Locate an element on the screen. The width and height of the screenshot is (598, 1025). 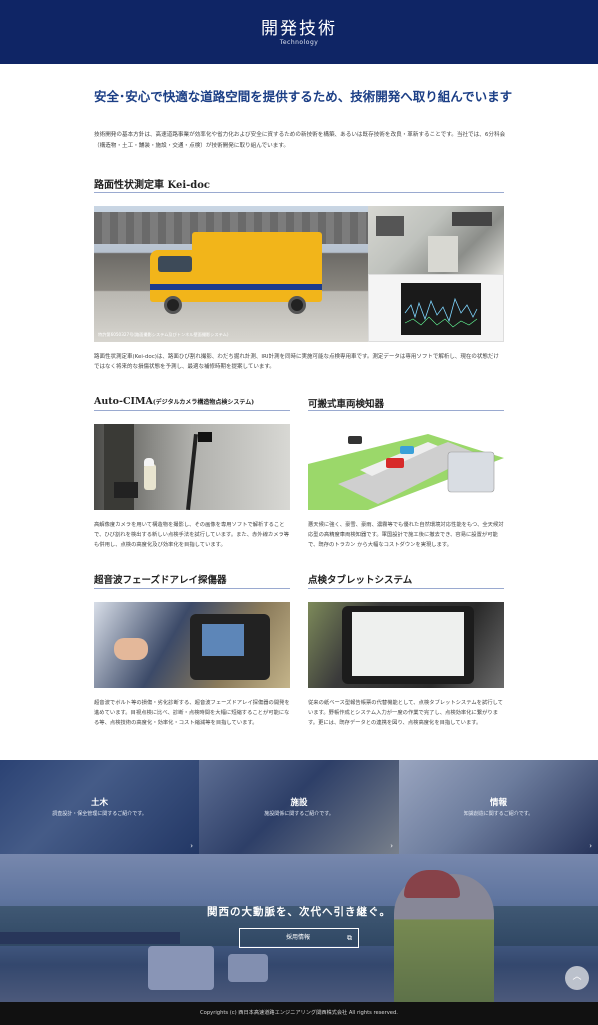
tile-title: 施設 is located at coordinates (299, 803).